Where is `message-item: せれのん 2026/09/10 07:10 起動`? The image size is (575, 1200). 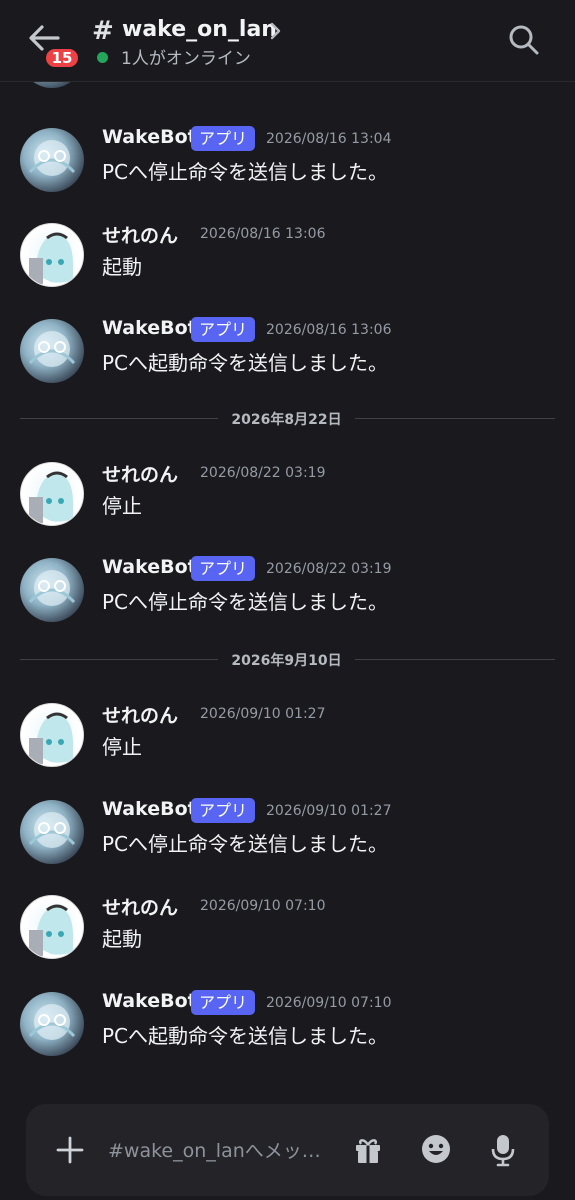
message-item: せれのん 2026/09/10 07:10 起動 is located at coordinates (287, 935).